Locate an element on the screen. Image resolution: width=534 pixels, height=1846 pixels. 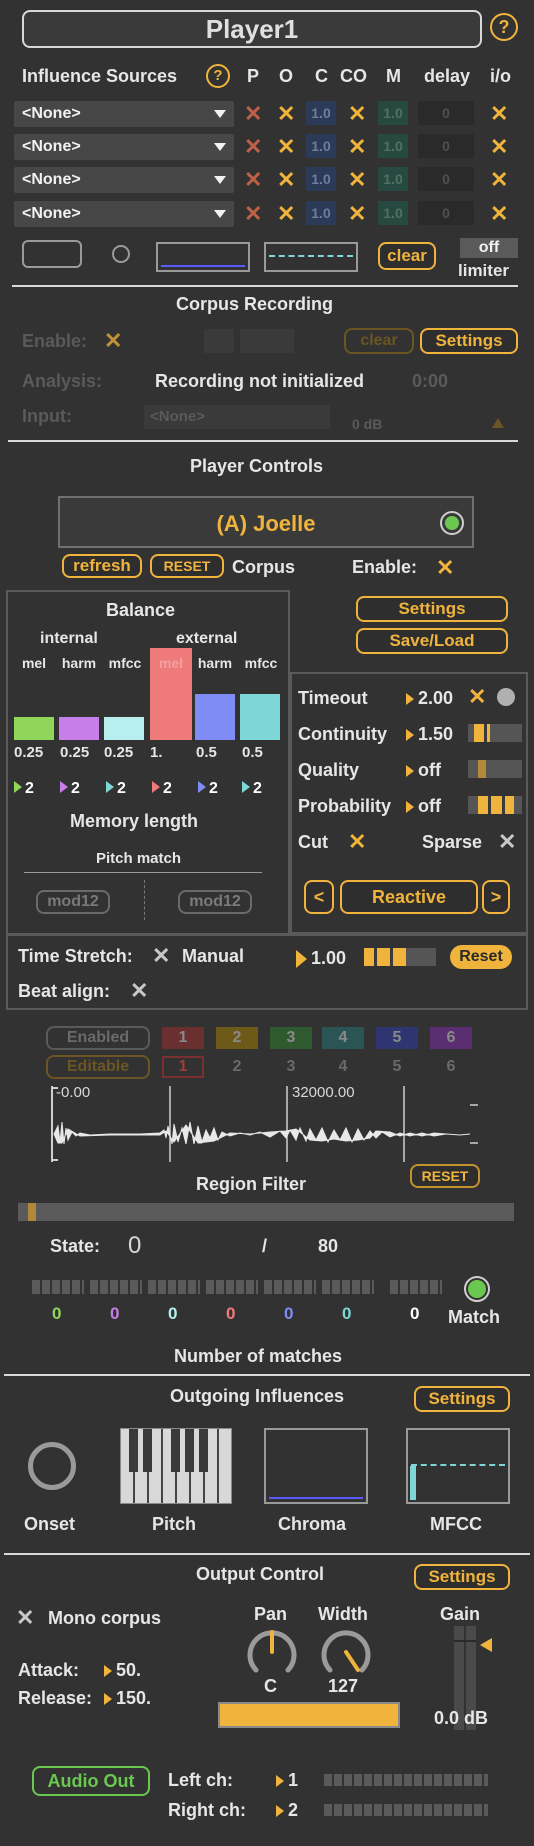
mono-corpus-toggle: ✕ is located at coordinates (25, 1618).